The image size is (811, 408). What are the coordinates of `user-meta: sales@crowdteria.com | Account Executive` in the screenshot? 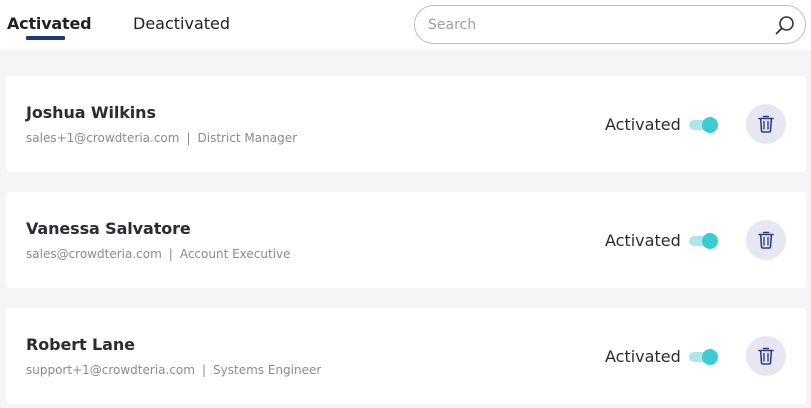 It's located at (158, 254).